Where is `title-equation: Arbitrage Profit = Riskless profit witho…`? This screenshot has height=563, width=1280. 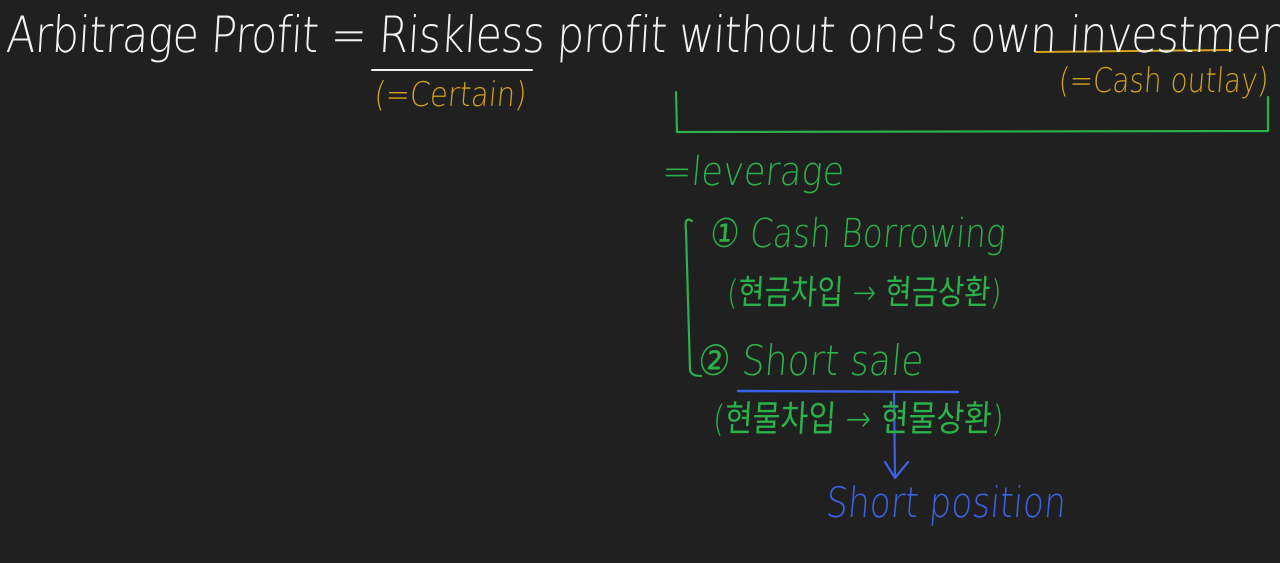
title-equation: Arbitrage Profit = Riskless profit witho… is located at coordinates (642, 35).